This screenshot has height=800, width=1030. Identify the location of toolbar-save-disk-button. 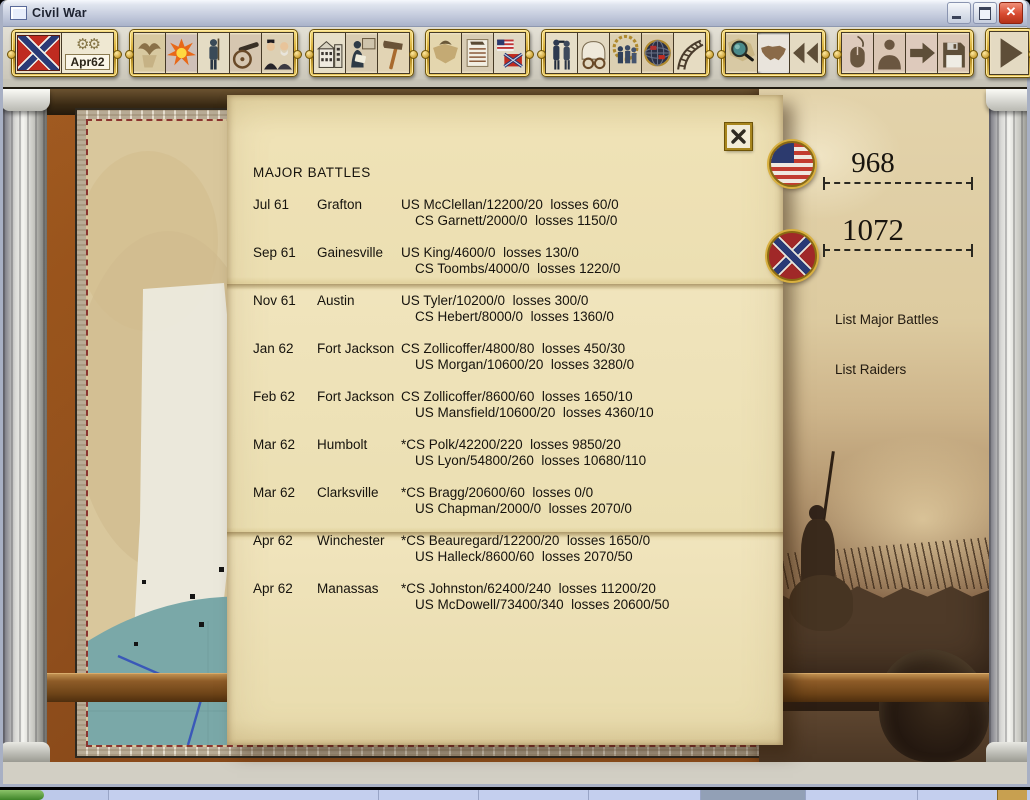
(953, 53).